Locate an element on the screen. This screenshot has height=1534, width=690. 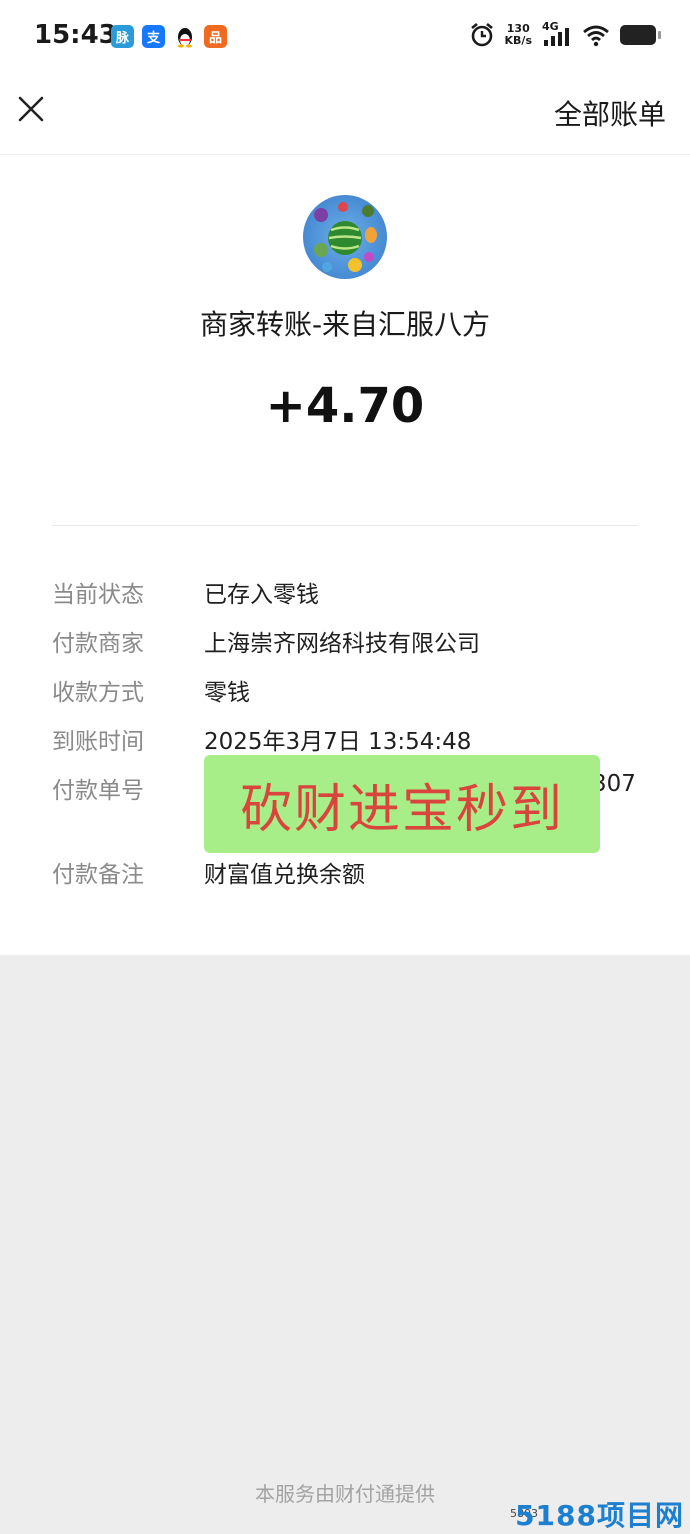
detail-value: 已存入零钱 is located at coordinates (261, 595).